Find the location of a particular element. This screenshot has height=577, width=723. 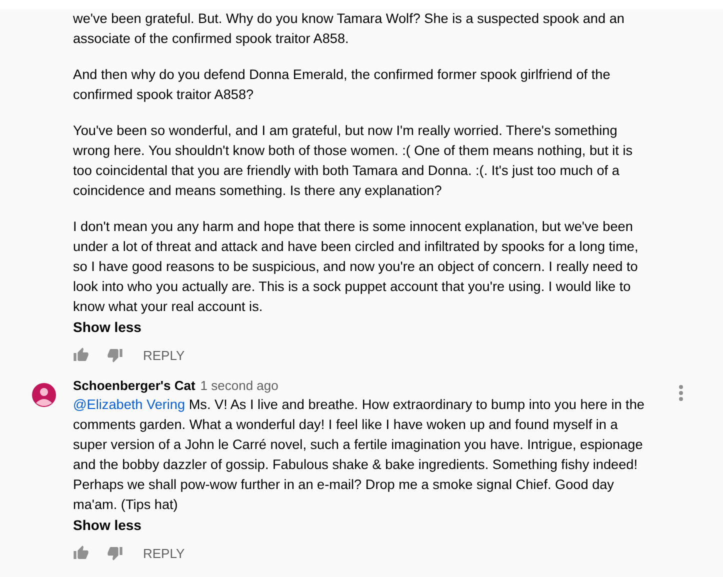

comment-text: I don't mean you any harm and hope that there is some innocent explanation, but we've been under a lot of threat and attack and have been circled and infiltrated by spooks for a long time, so I have good reasons to be suspicious, and now you're an object of concern. I really need to look into who you actually are. This is a sock puppet account that you're using. I would like to know what your real account is. is located at coordinates (356, 267).